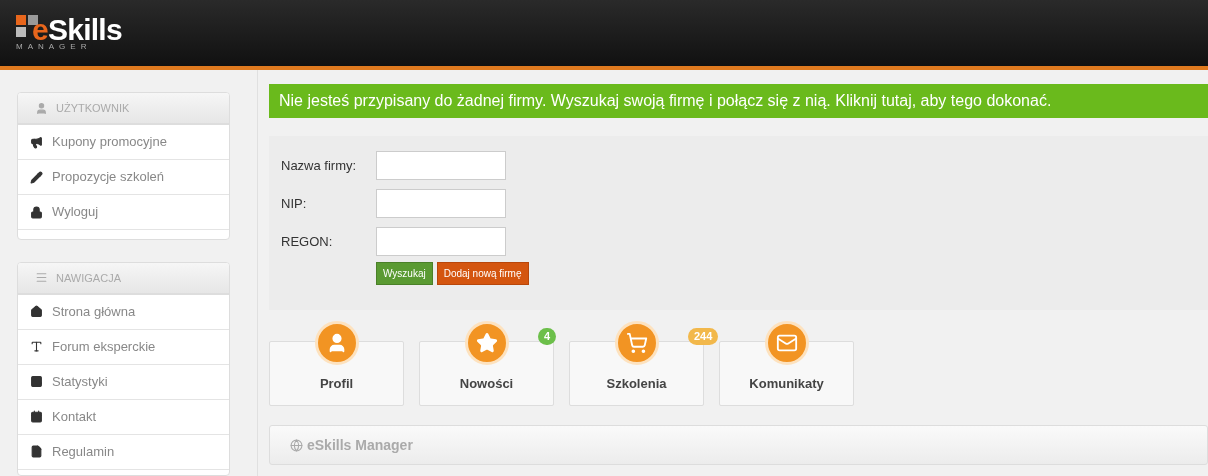 This screenshot has height=476, width=1208. I want to click on pencil-icon, so click(36, 177).